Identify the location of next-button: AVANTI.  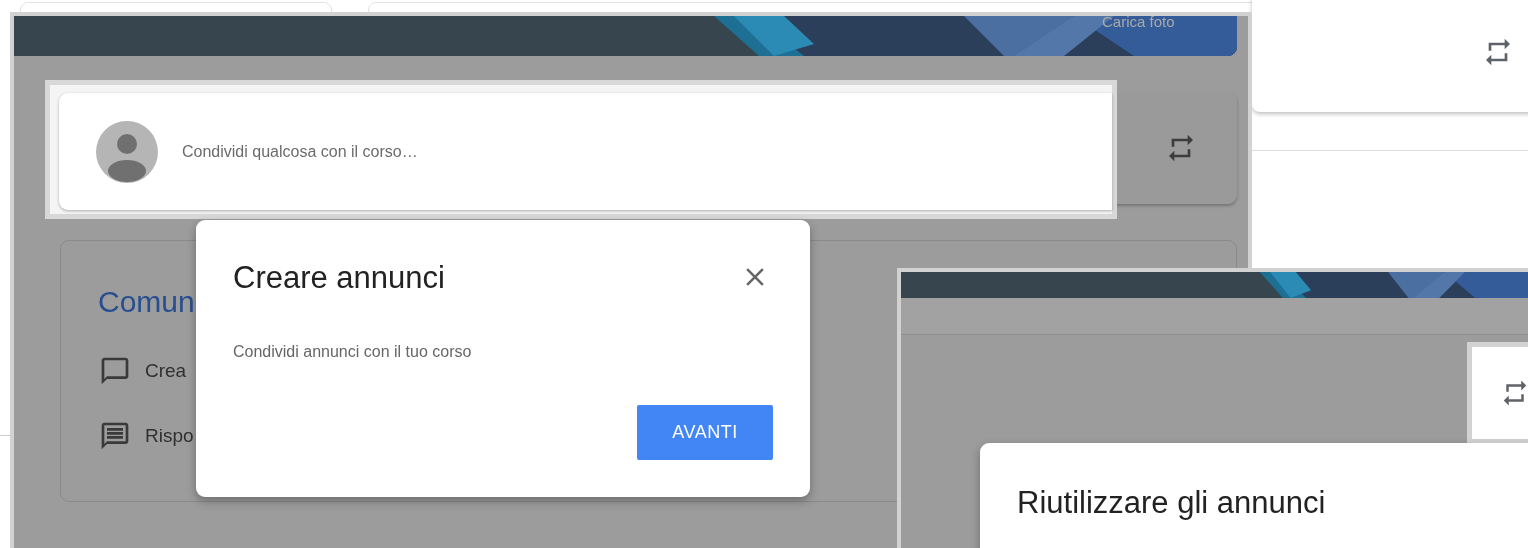
(705, 432).